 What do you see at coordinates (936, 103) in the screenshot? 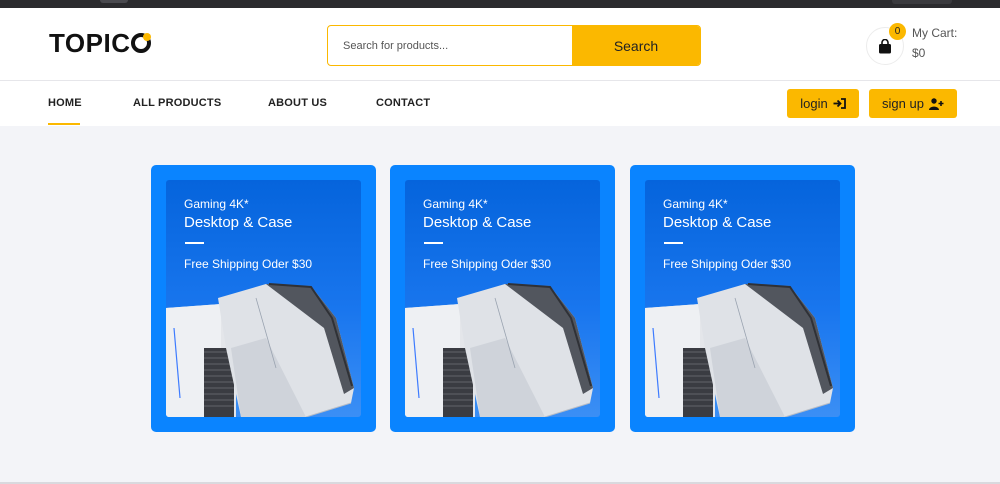
I see `user-plus-icon` at bounding box center [936, 103].